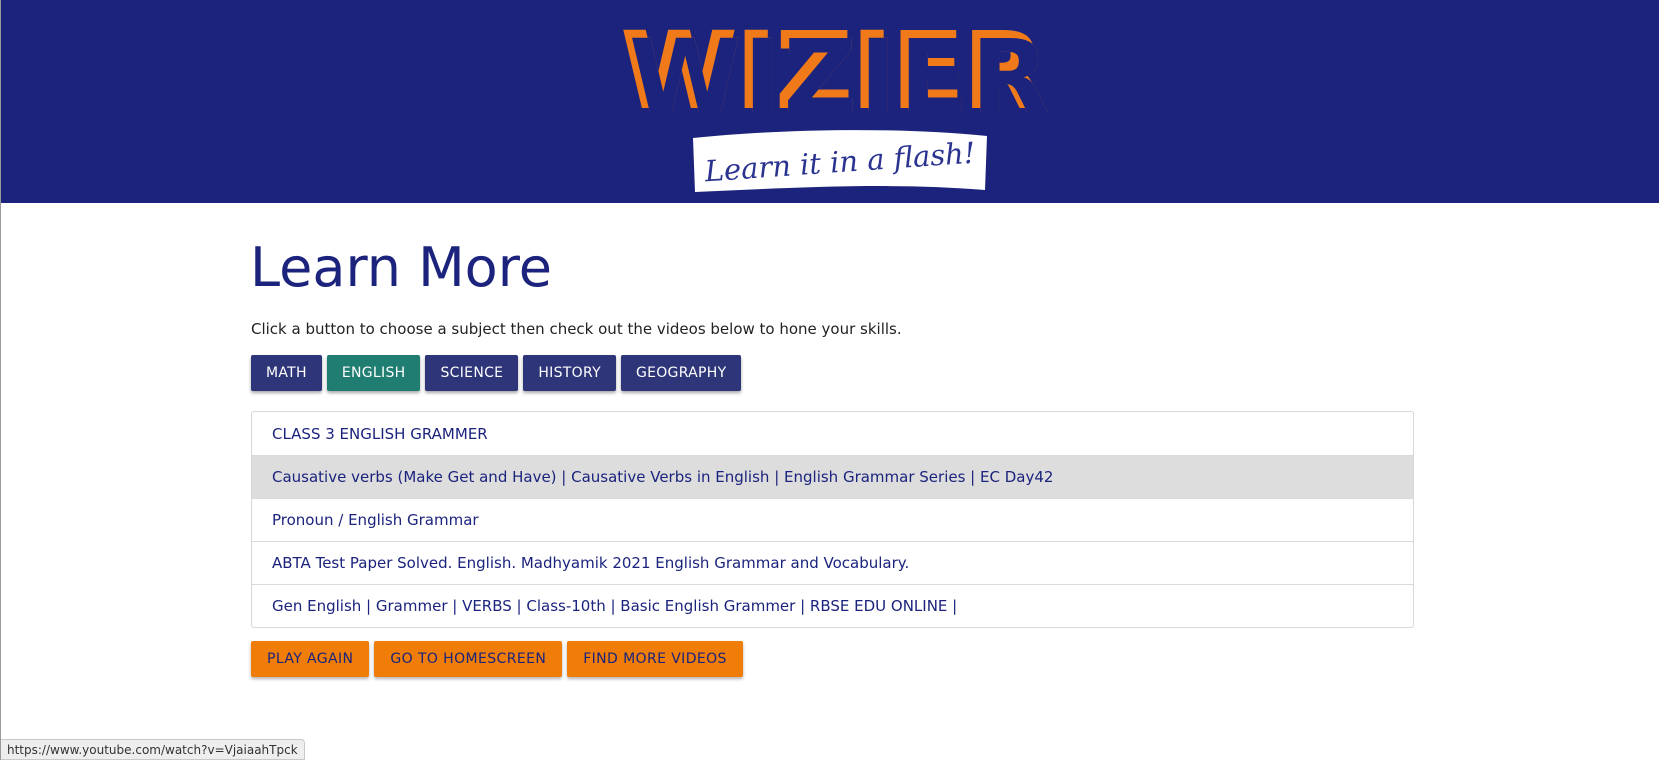 The width and height of the screenshot is (1659, 760). What do you see at coordinates (472, 373) in the screenshot?
I see `subject-button-science: SCIENCE` at bounding box center [472, 373].